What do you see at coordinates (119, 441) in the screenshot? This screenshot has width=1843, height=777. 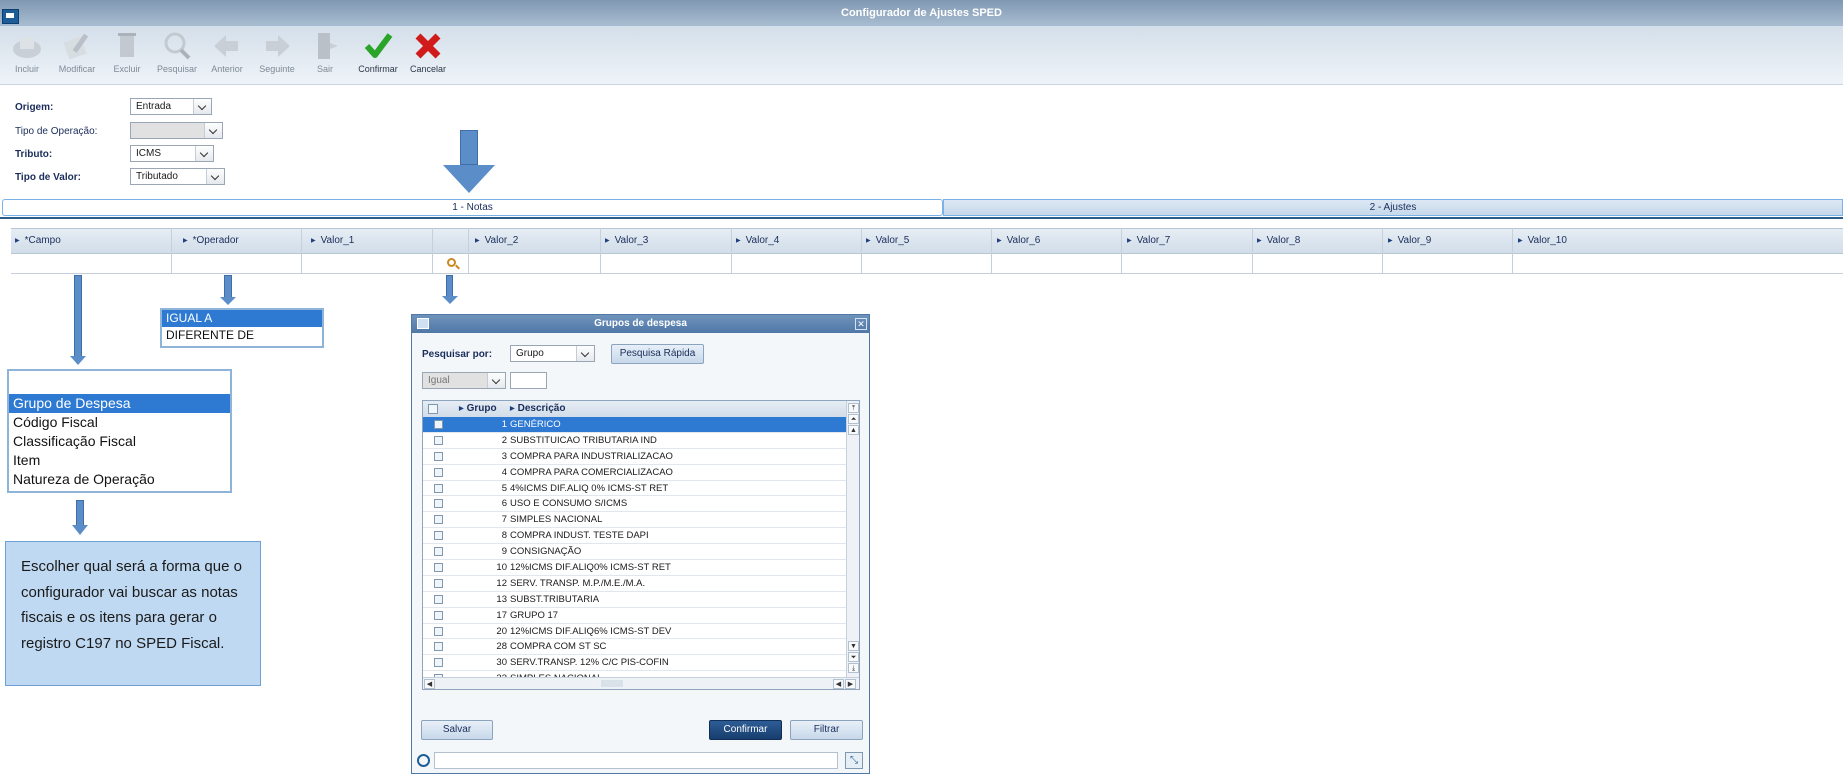 I see `field-option: Classificação Fiscal` at bounding box center [119, 441].